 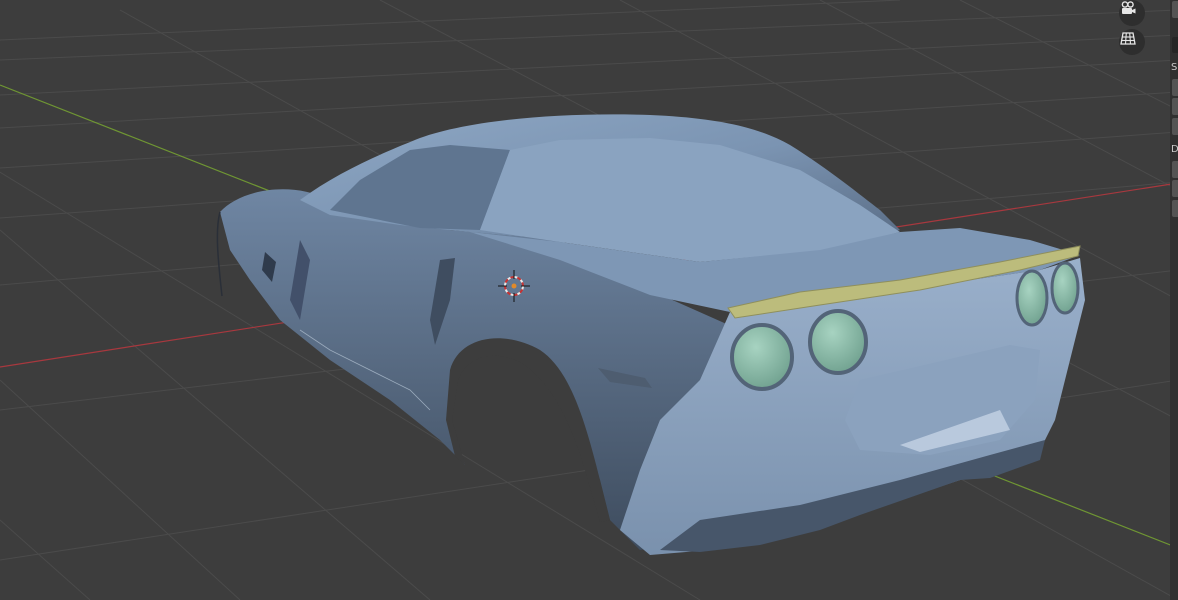 I want to click on sidebar-section-label: D, so click(x=1174, y=149).